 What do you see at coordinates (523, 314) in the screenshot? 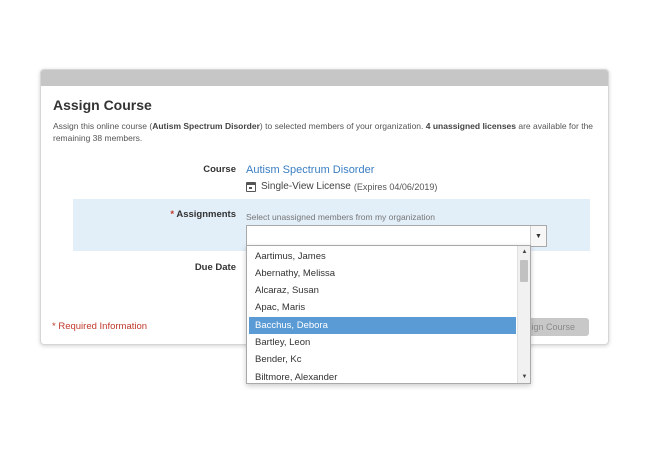
I see `dropdown-scrollbar: ▲ ▼` at bounding box center [523, 314].